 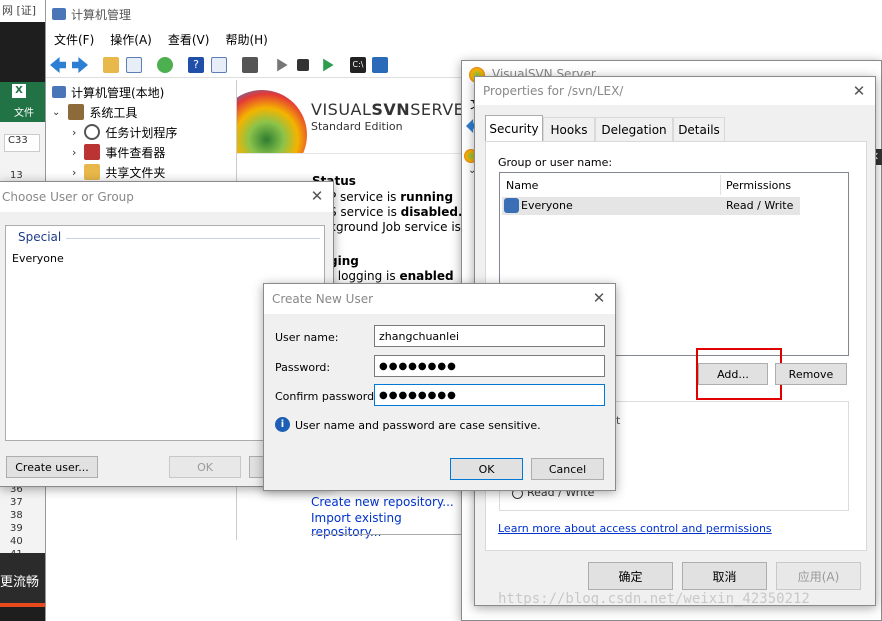 I want to click on choose-user-titlebar: Choose User or Group, so click(x=166, y=197).